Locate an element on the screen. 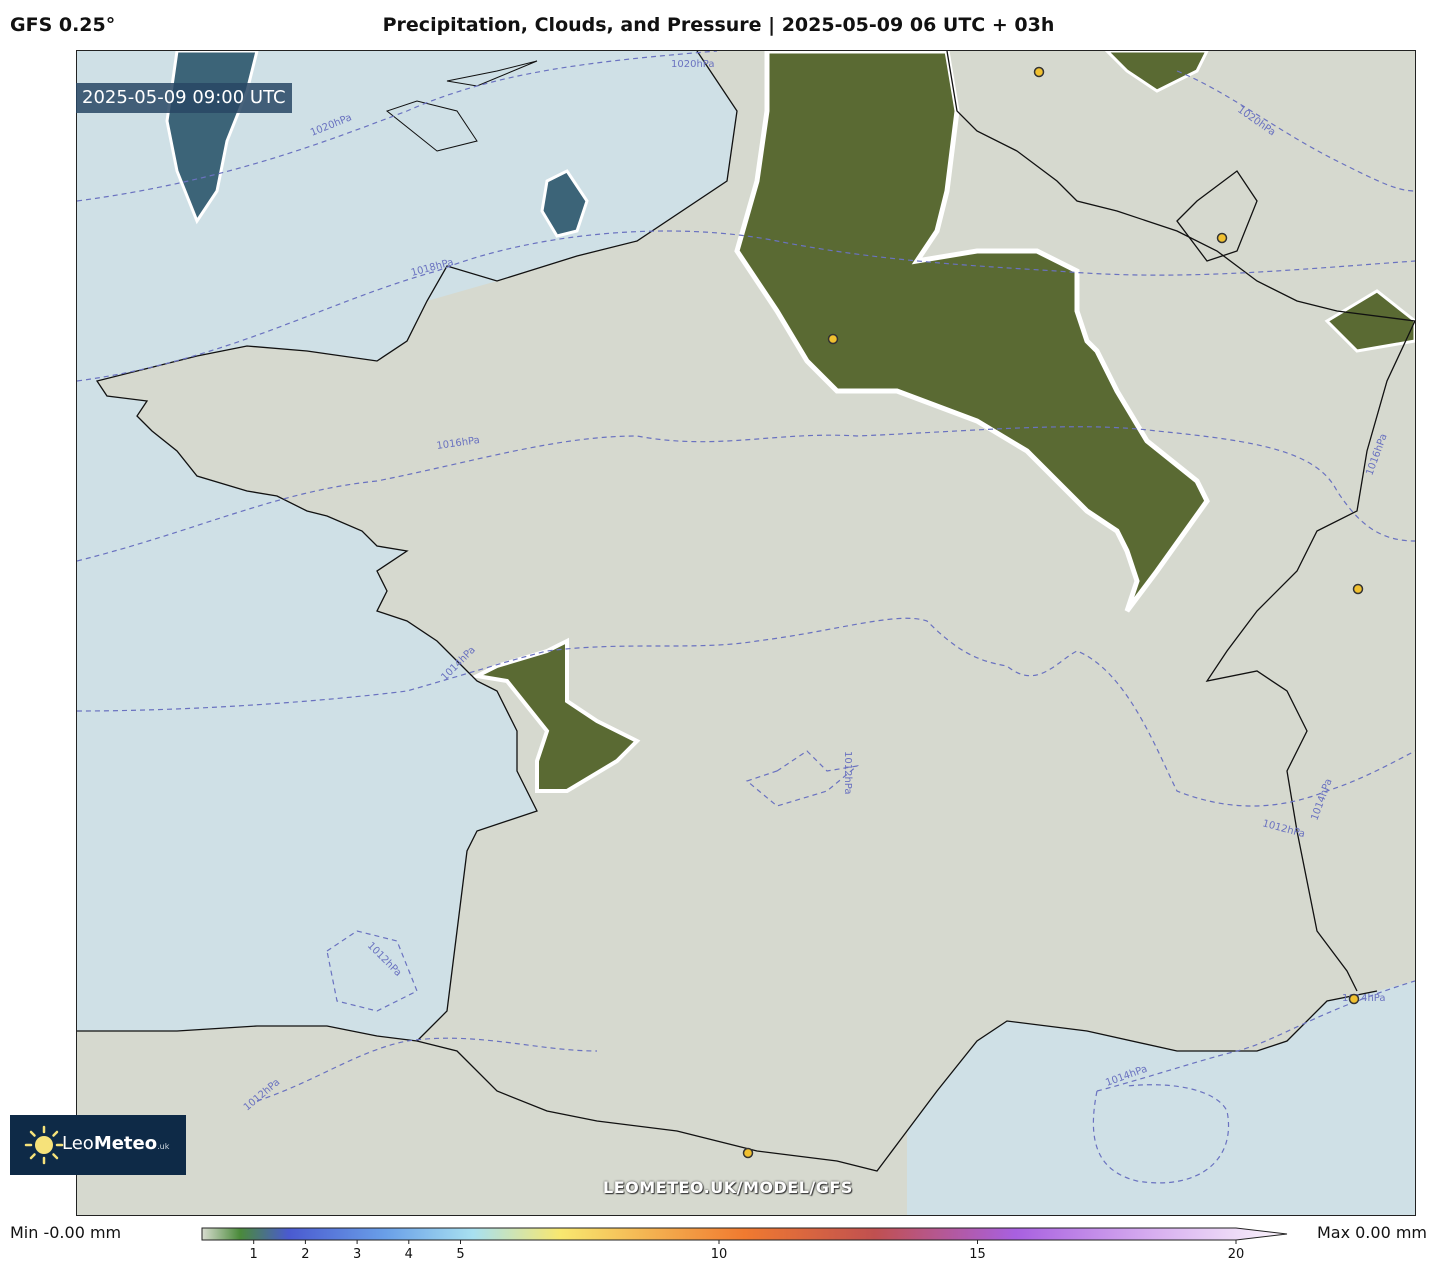 This screenshot has width=1437, height=1265. watermark: LEOMETEO.UK/MODEL/GFS is located at coordinates (728, 1187).